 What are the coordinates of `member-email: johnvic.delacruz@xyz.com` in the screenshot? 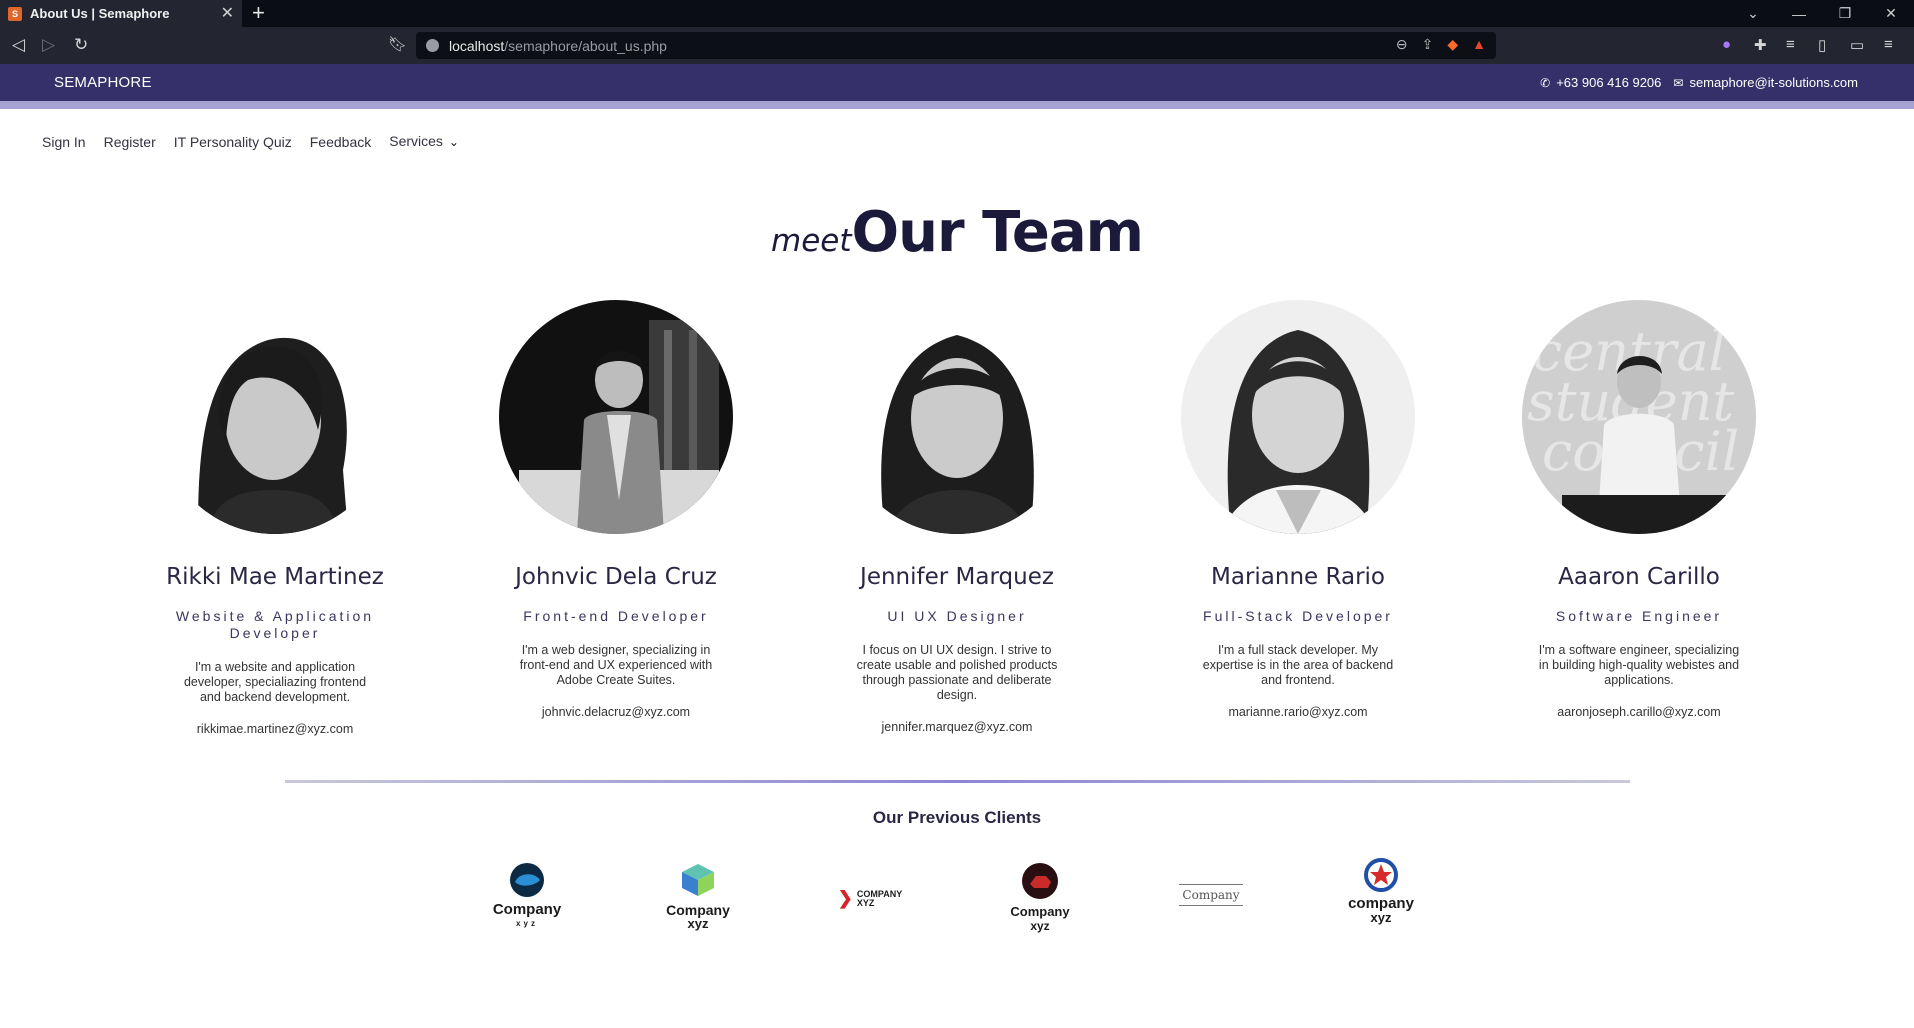 It's located at (616, 712).